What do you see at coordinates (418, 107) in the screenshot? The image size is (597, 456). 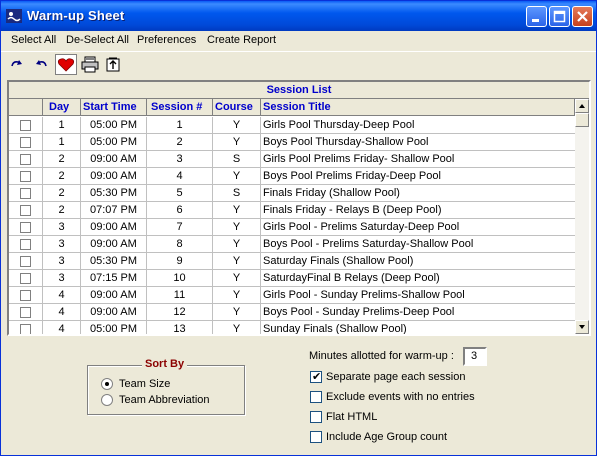 I see `column-header-session-title: Session Title` at bounding box center [418, 107].